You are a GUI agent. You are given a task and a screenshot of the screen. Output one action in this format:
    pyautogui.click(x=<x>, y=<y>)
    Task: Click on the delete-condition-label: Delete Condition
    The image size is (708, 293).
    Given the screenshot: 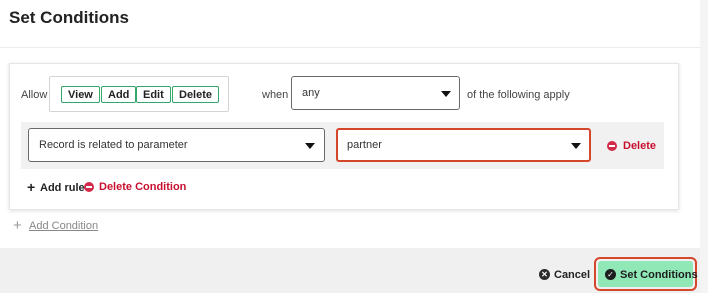 What is the action you would take?
    pyautogui.click(x=143, y=187)
    